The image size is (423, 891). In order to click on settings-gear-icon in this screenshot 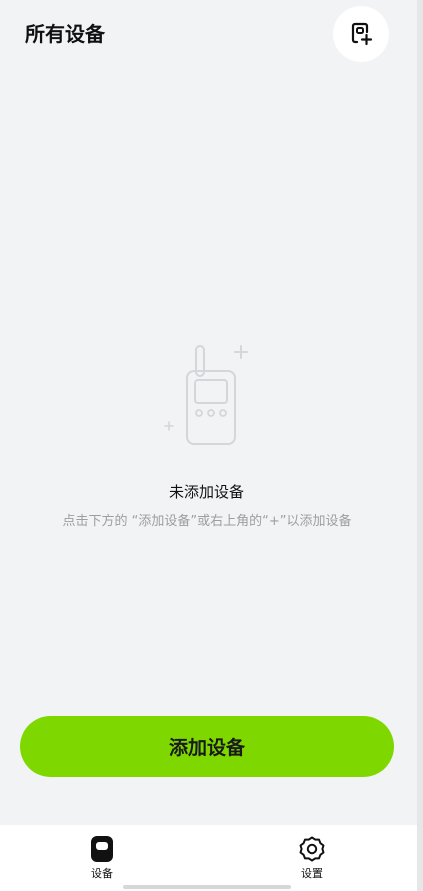, I will do `click(312, 849)`.